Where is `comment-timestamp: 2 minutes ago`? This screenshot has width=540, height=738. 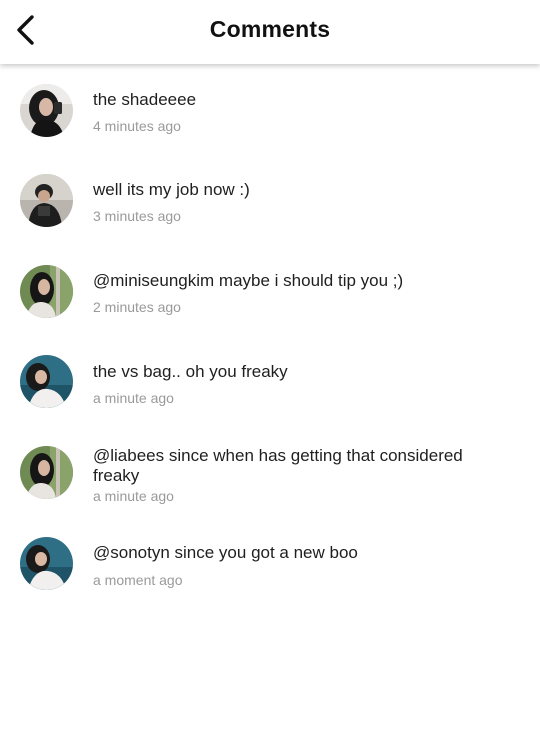 comment-timestamp: 2 minutes ago is located at coordinates (137, 307).